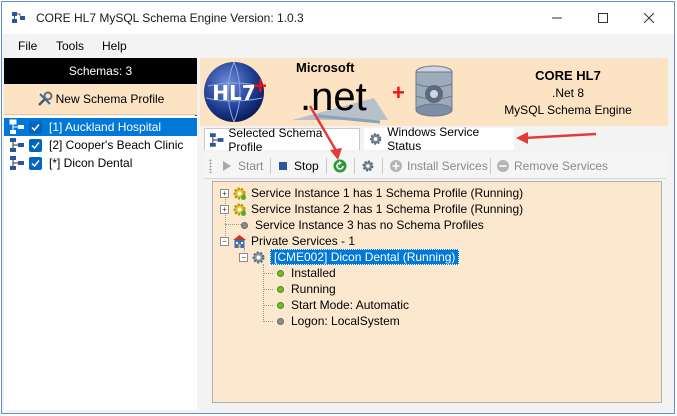 The width and height of the screenshot is (677, 416). Describe the element at coordinates (433, 139) in the screenshot. I see `tab-label: Windows Service Status` at that location.